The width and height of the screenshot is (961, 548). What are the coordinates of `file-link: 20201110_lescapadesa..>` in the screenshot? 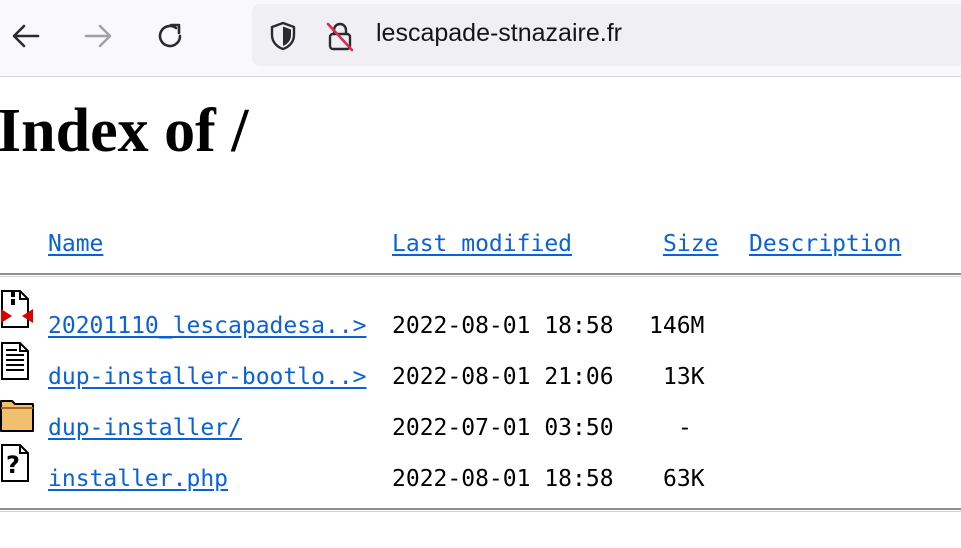 It's located at (207, 326).